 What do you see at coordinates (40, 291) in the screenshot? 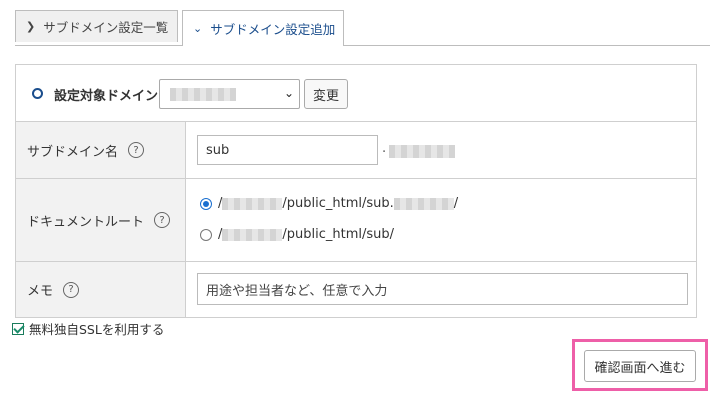
I see `memo-label: メモ` at bounding box center [40, 291].